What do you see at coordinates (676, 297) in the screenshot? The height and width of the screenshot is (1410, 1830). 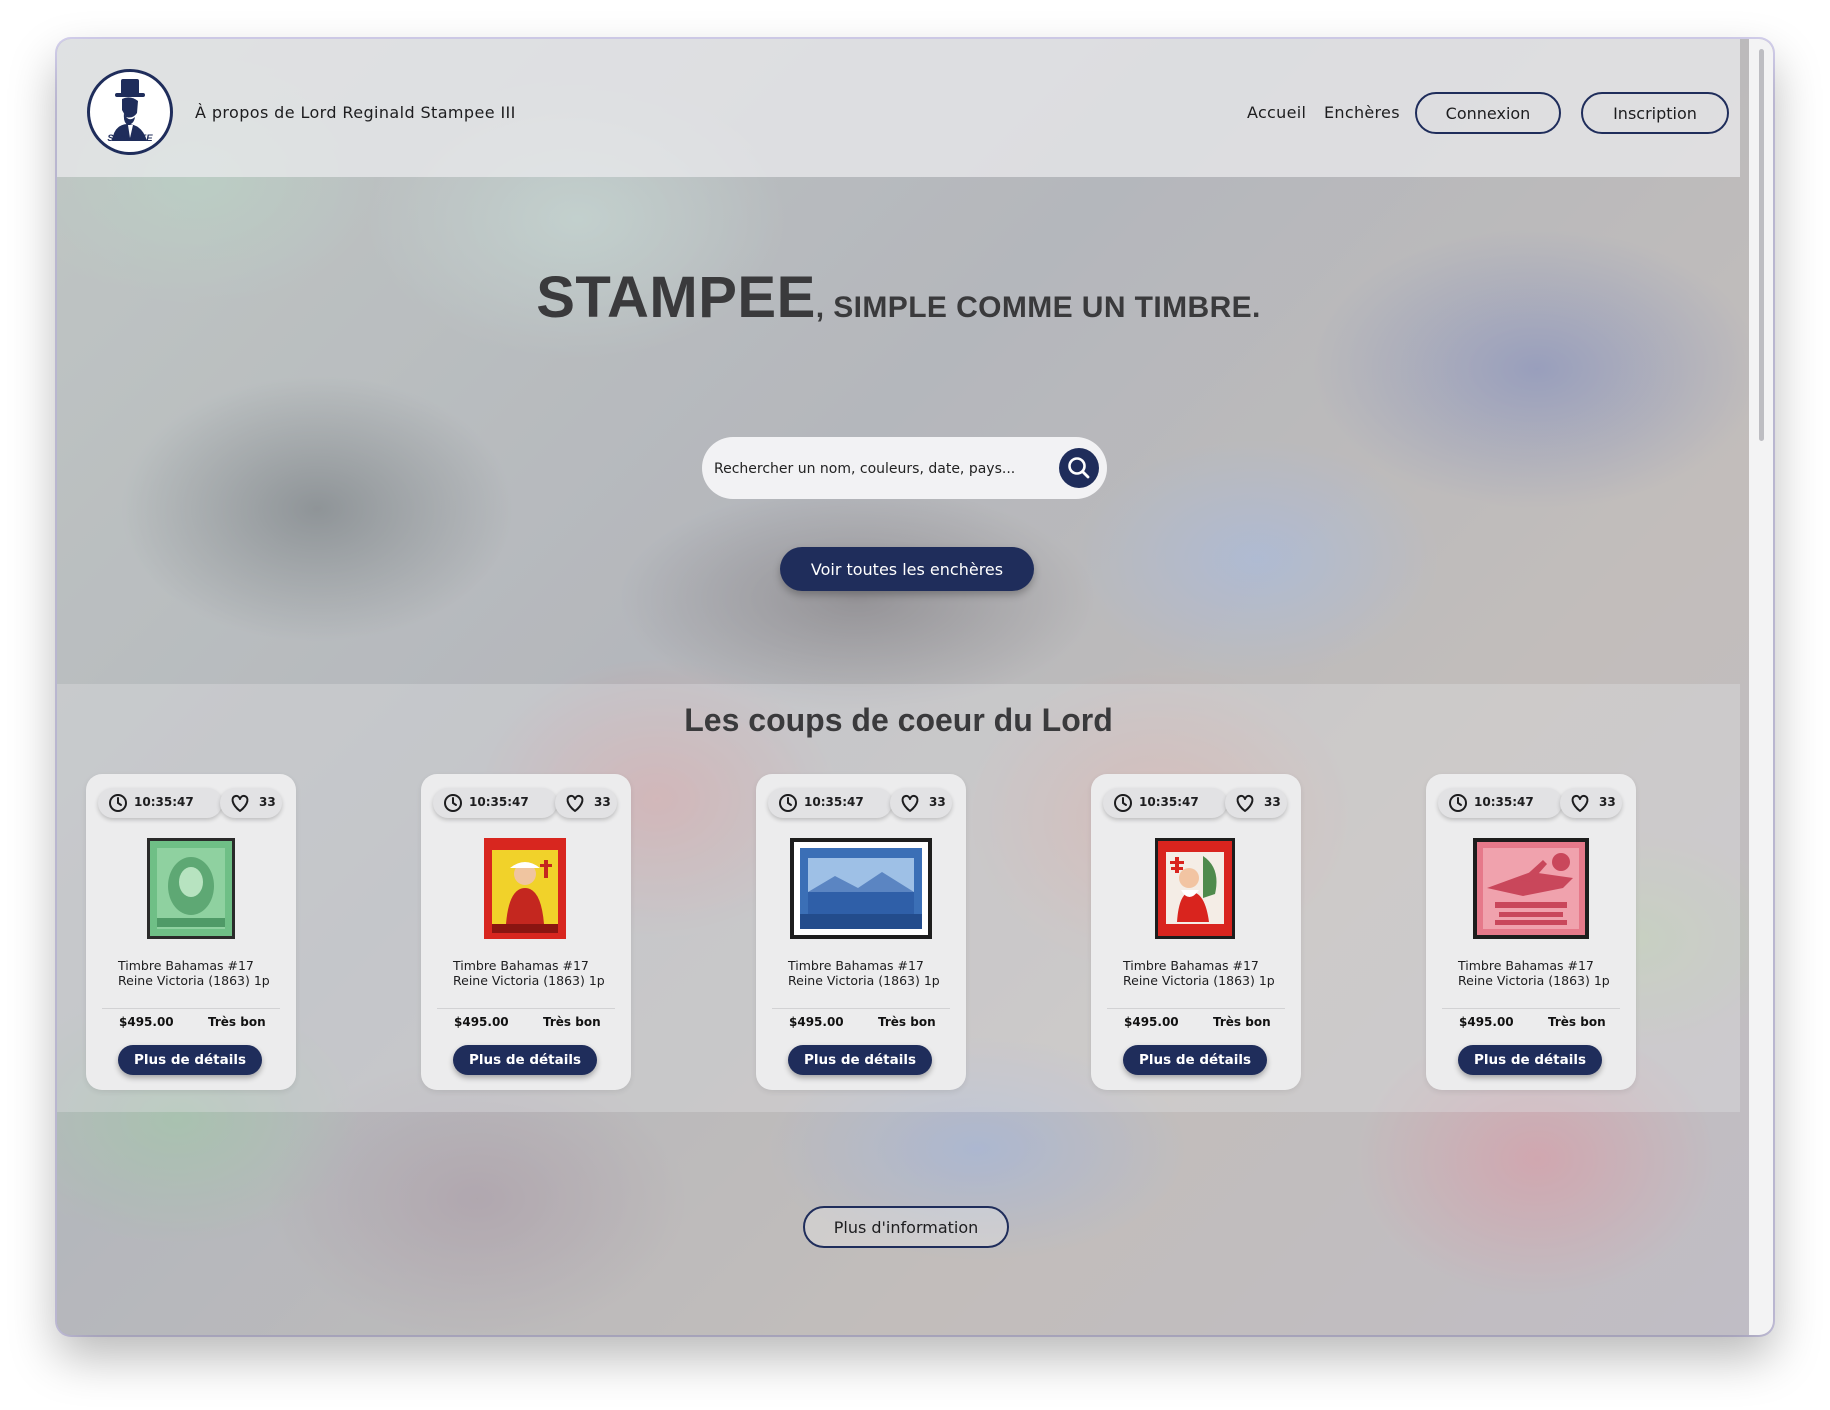 I see `hero-title-brand: STAMPEE` at bounding box center [676, 297].